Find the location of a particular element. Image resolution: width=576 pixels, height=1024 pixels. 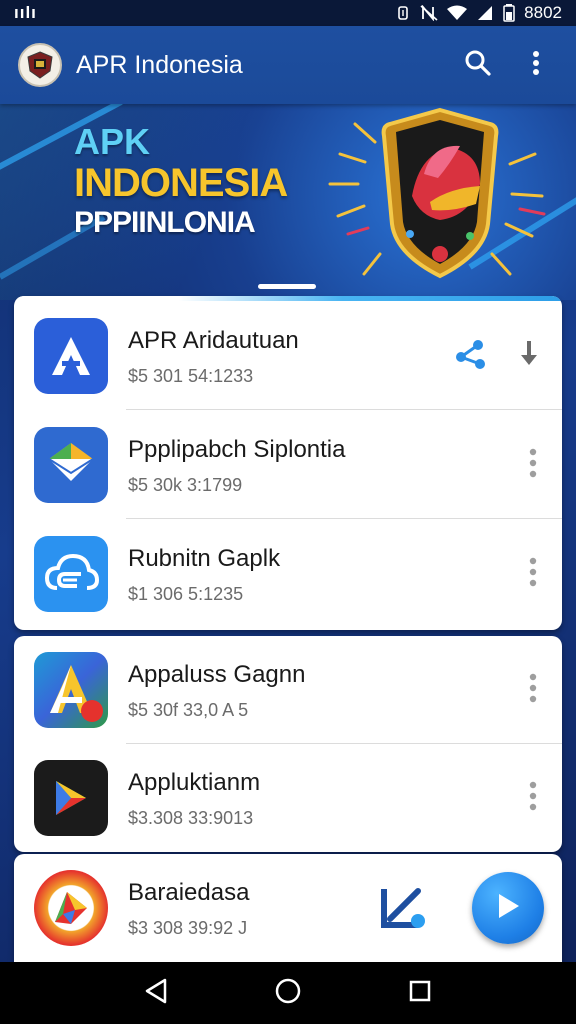

play-icon is located at coordinates (508, 908).